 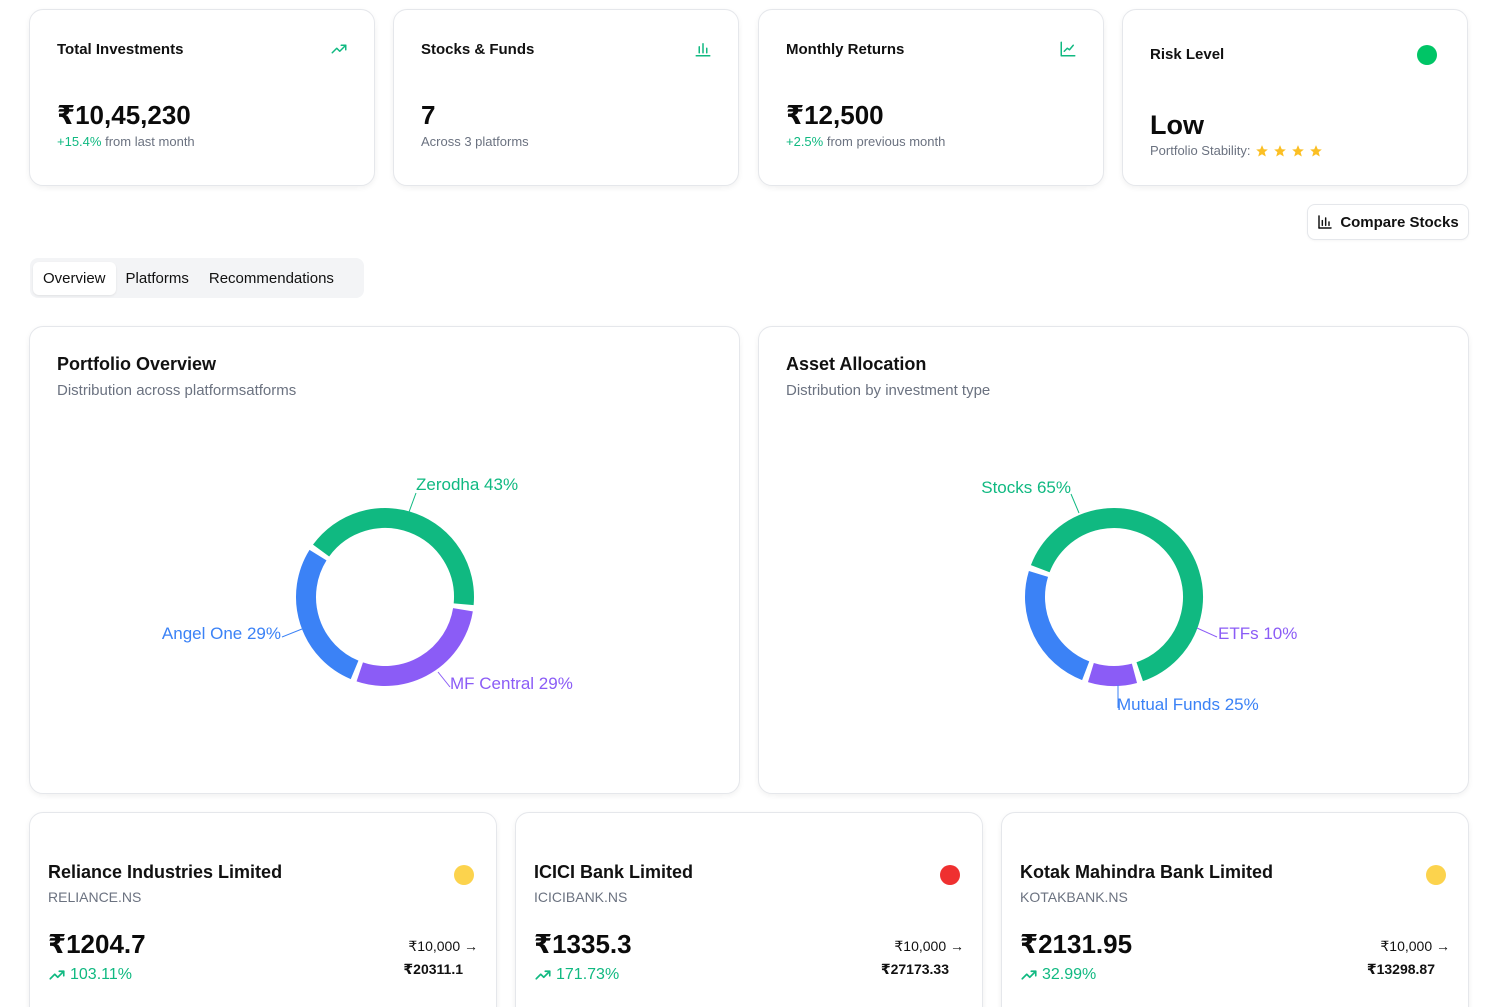 I want to click on compare-stocks-button: Compare Stocks, so click(x=1388, y=222).